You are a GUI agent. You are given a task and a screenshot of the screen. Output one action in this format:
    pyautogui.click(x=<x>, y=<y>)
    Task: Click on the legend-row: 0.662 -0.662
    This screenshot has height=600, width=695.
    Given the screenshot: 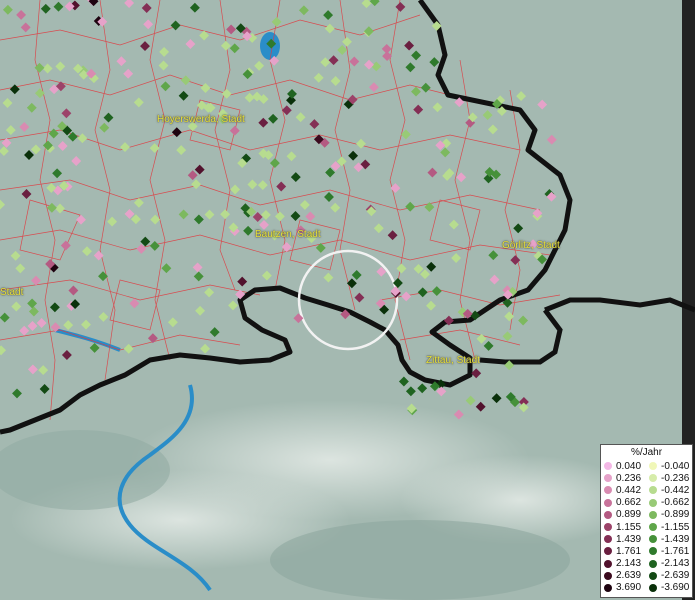 What is the action you would take?
    pyautogui.click(x=646, y=503)
    